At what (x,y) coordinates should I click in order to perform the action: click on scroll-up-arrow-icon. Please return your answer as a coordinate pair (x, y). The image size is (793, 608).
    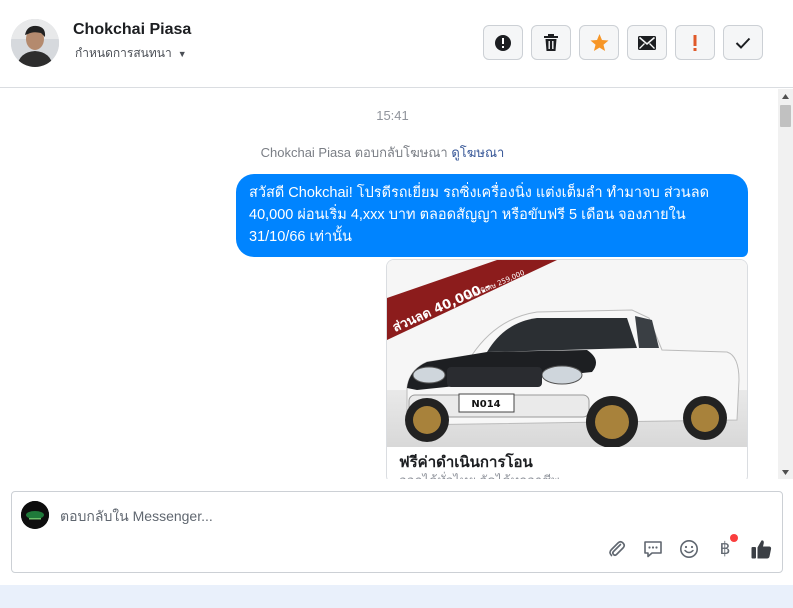
    Looking at the image, I should click on (785, 96).